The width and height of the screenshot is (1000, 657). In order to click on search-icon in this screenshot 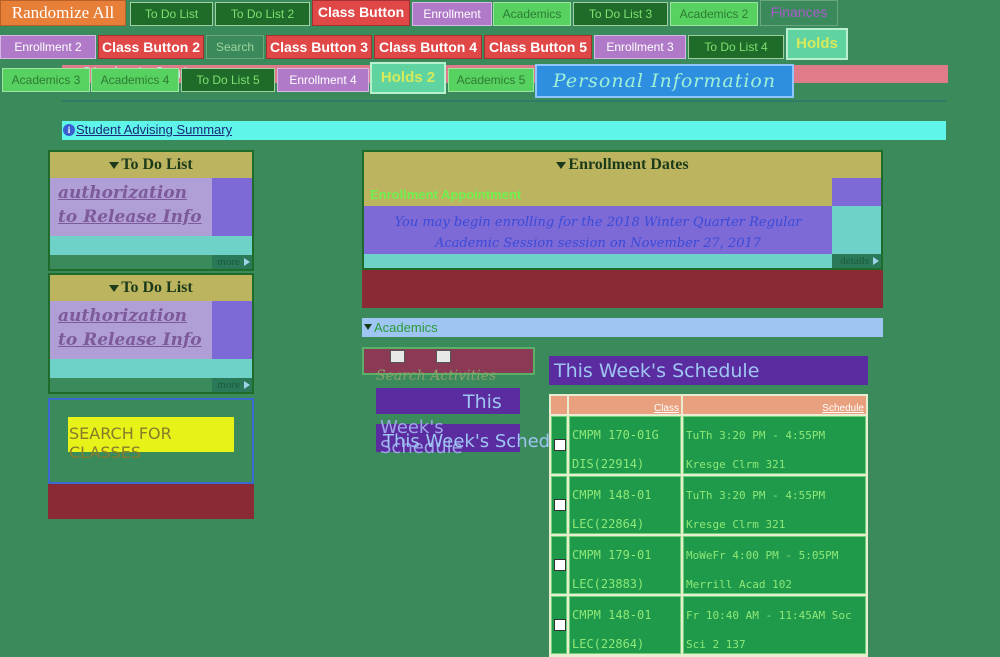, I will do `click(397, 356)`.